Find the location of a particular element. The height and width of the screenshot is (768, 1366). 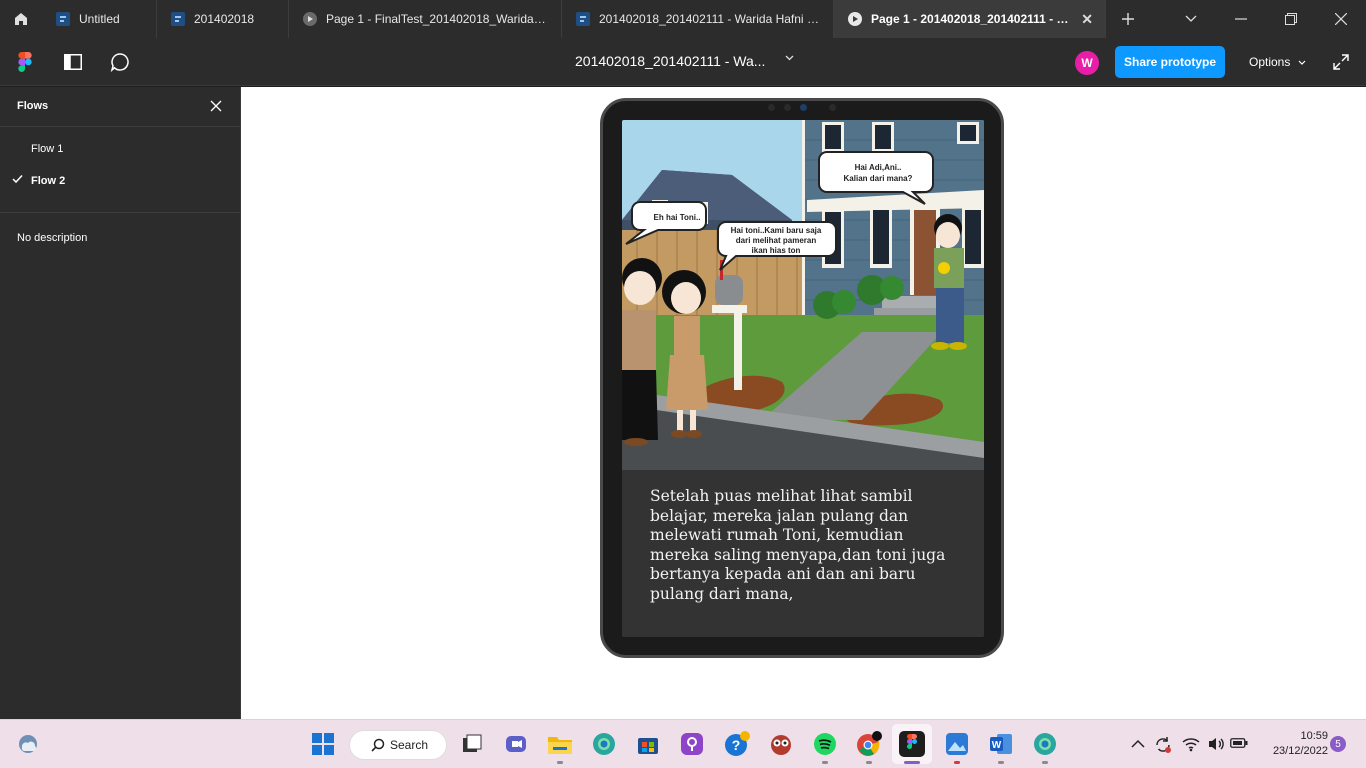

prototype-play-icon is located at coordinates (310, 19).